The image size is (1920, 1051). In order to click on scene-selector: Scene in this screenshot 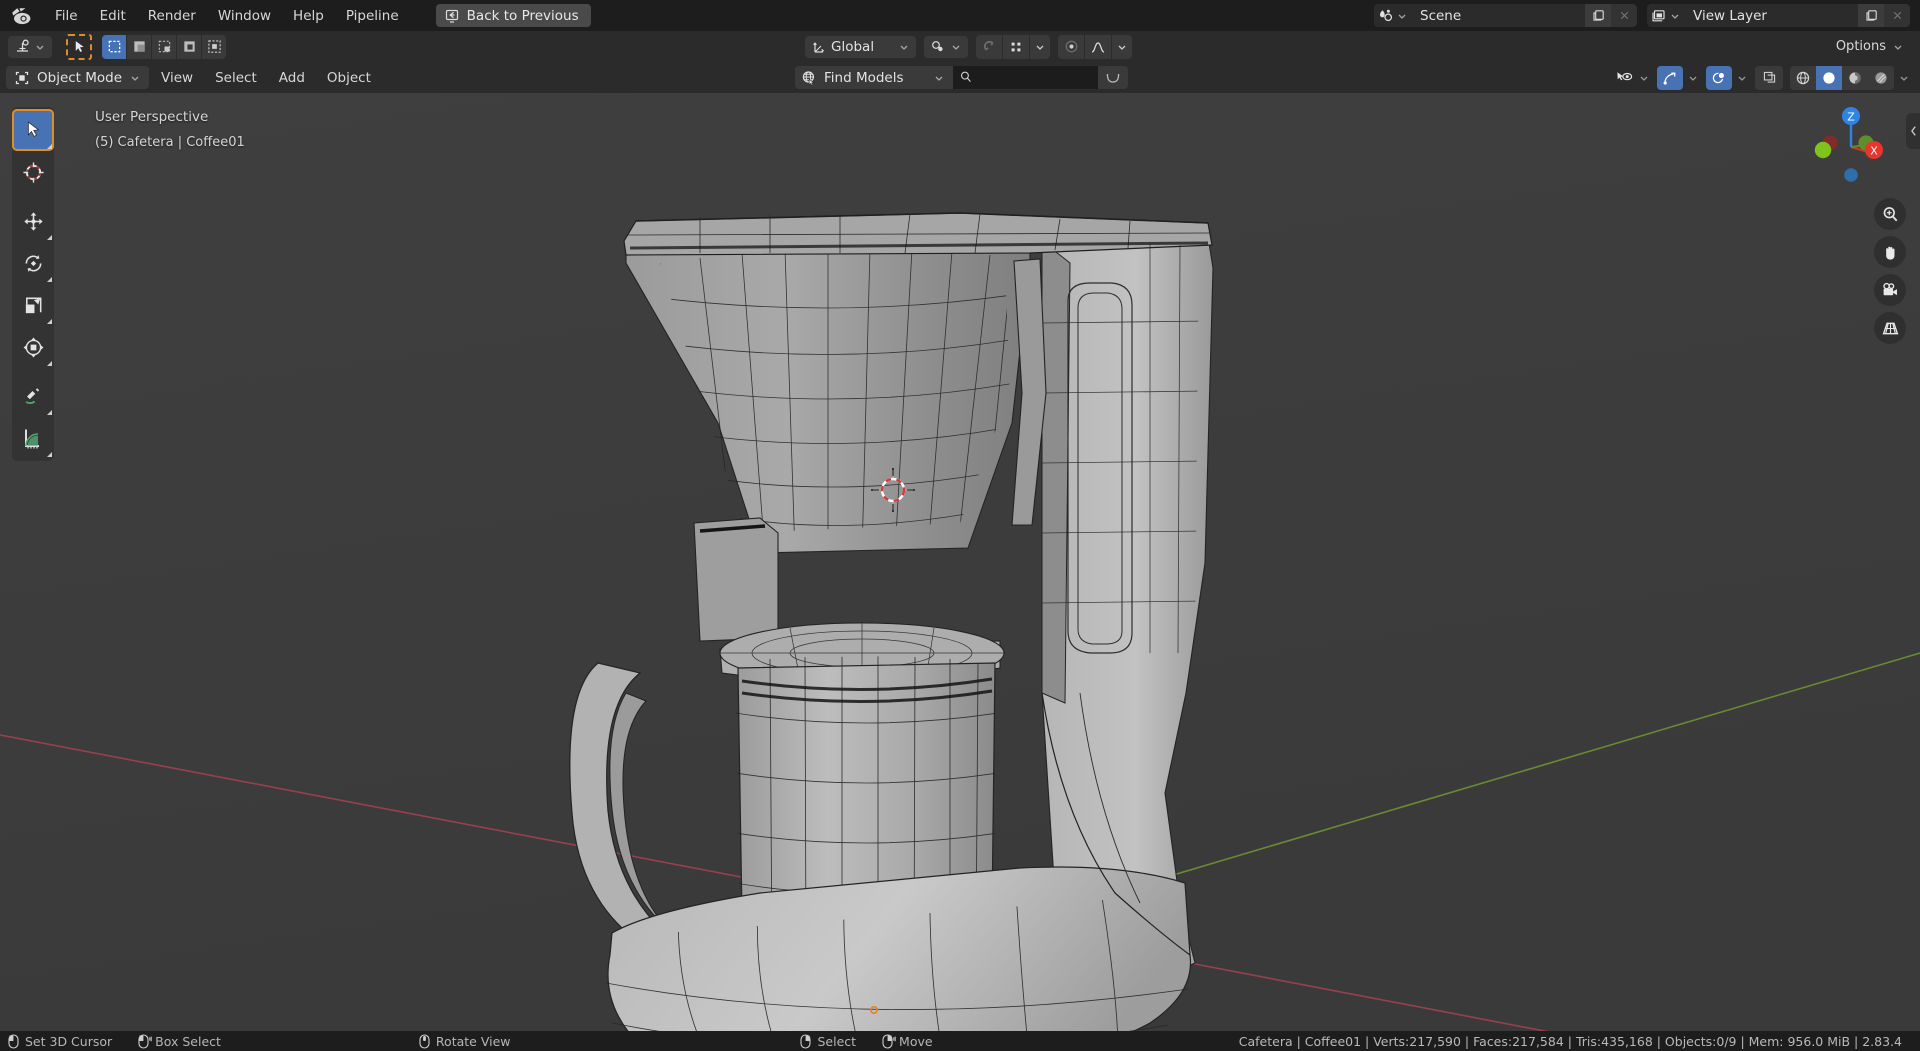, I will do `click(1505, 15)`.